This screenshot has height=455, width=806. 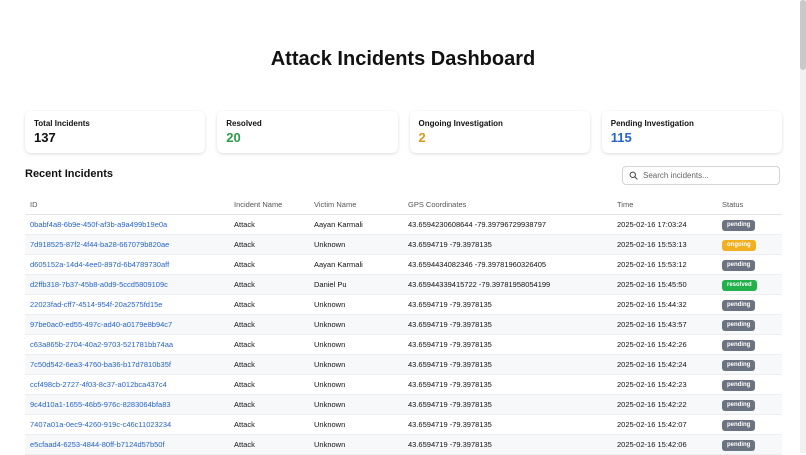 I want to click on stat-value: 137, so click(x=45, y=137).